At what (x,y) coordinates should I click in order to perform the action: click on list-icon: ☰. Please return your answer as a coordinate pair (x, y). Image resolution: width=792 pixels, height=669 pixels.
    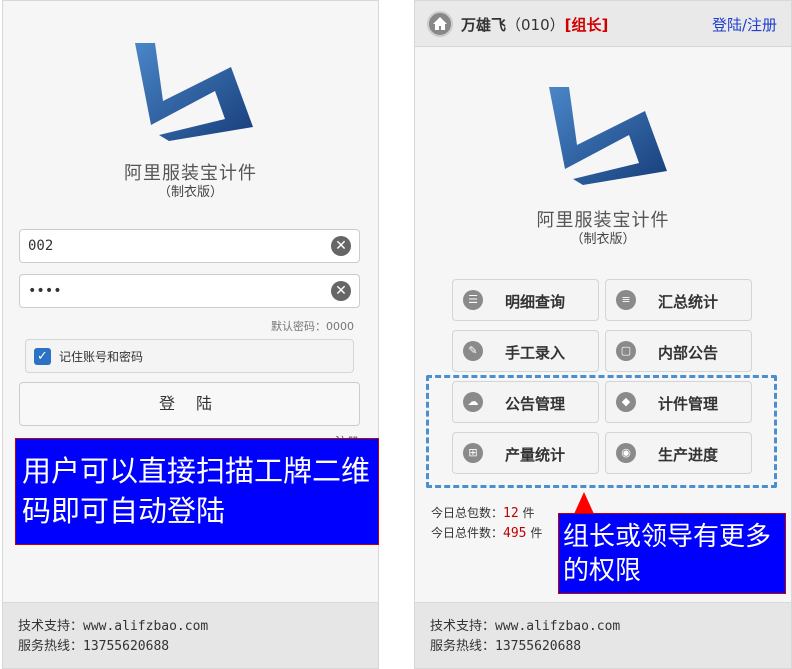
    Looking at the image, I should click on (473, 300).